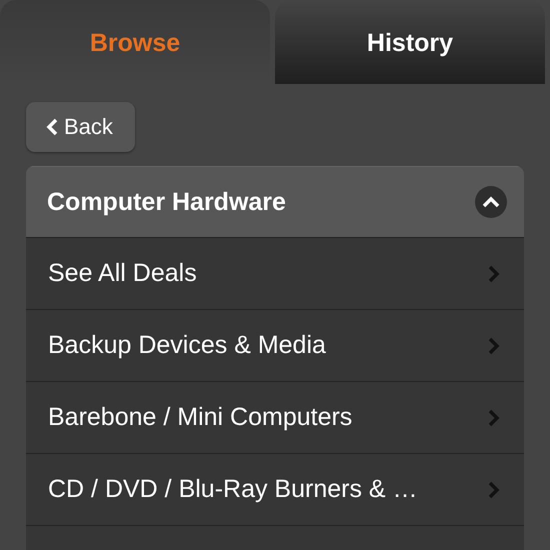 The height and width of the screenshot is (550, 550). I want to click on back-button: Back, so click(80, 127).